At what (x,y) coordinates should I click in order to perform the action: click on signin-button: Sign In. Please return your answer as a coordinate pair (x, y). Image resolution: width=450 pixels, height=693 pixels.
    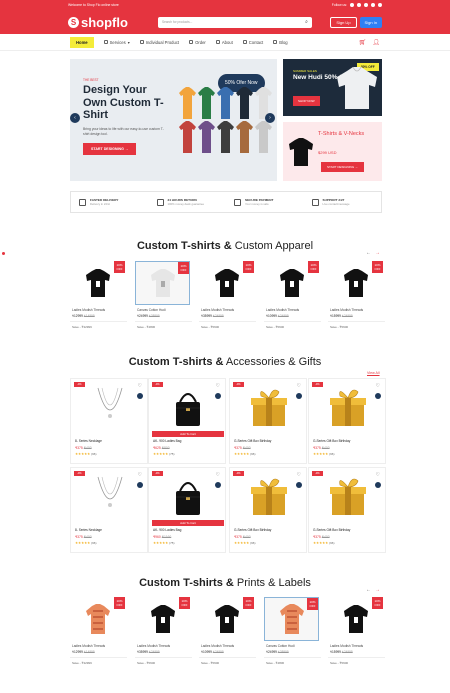
    Looking at the image, I should click on (370, 22).